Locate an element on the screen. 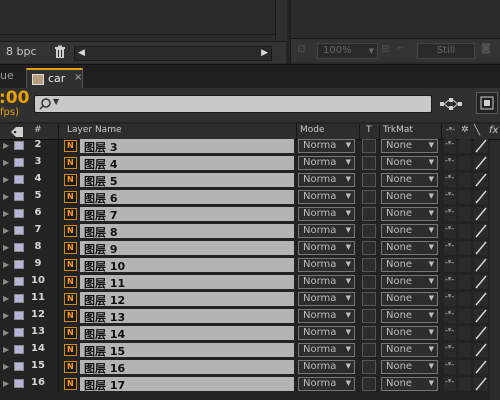  scroll-right-icon: ▶ is located at coordinates (264, 53).